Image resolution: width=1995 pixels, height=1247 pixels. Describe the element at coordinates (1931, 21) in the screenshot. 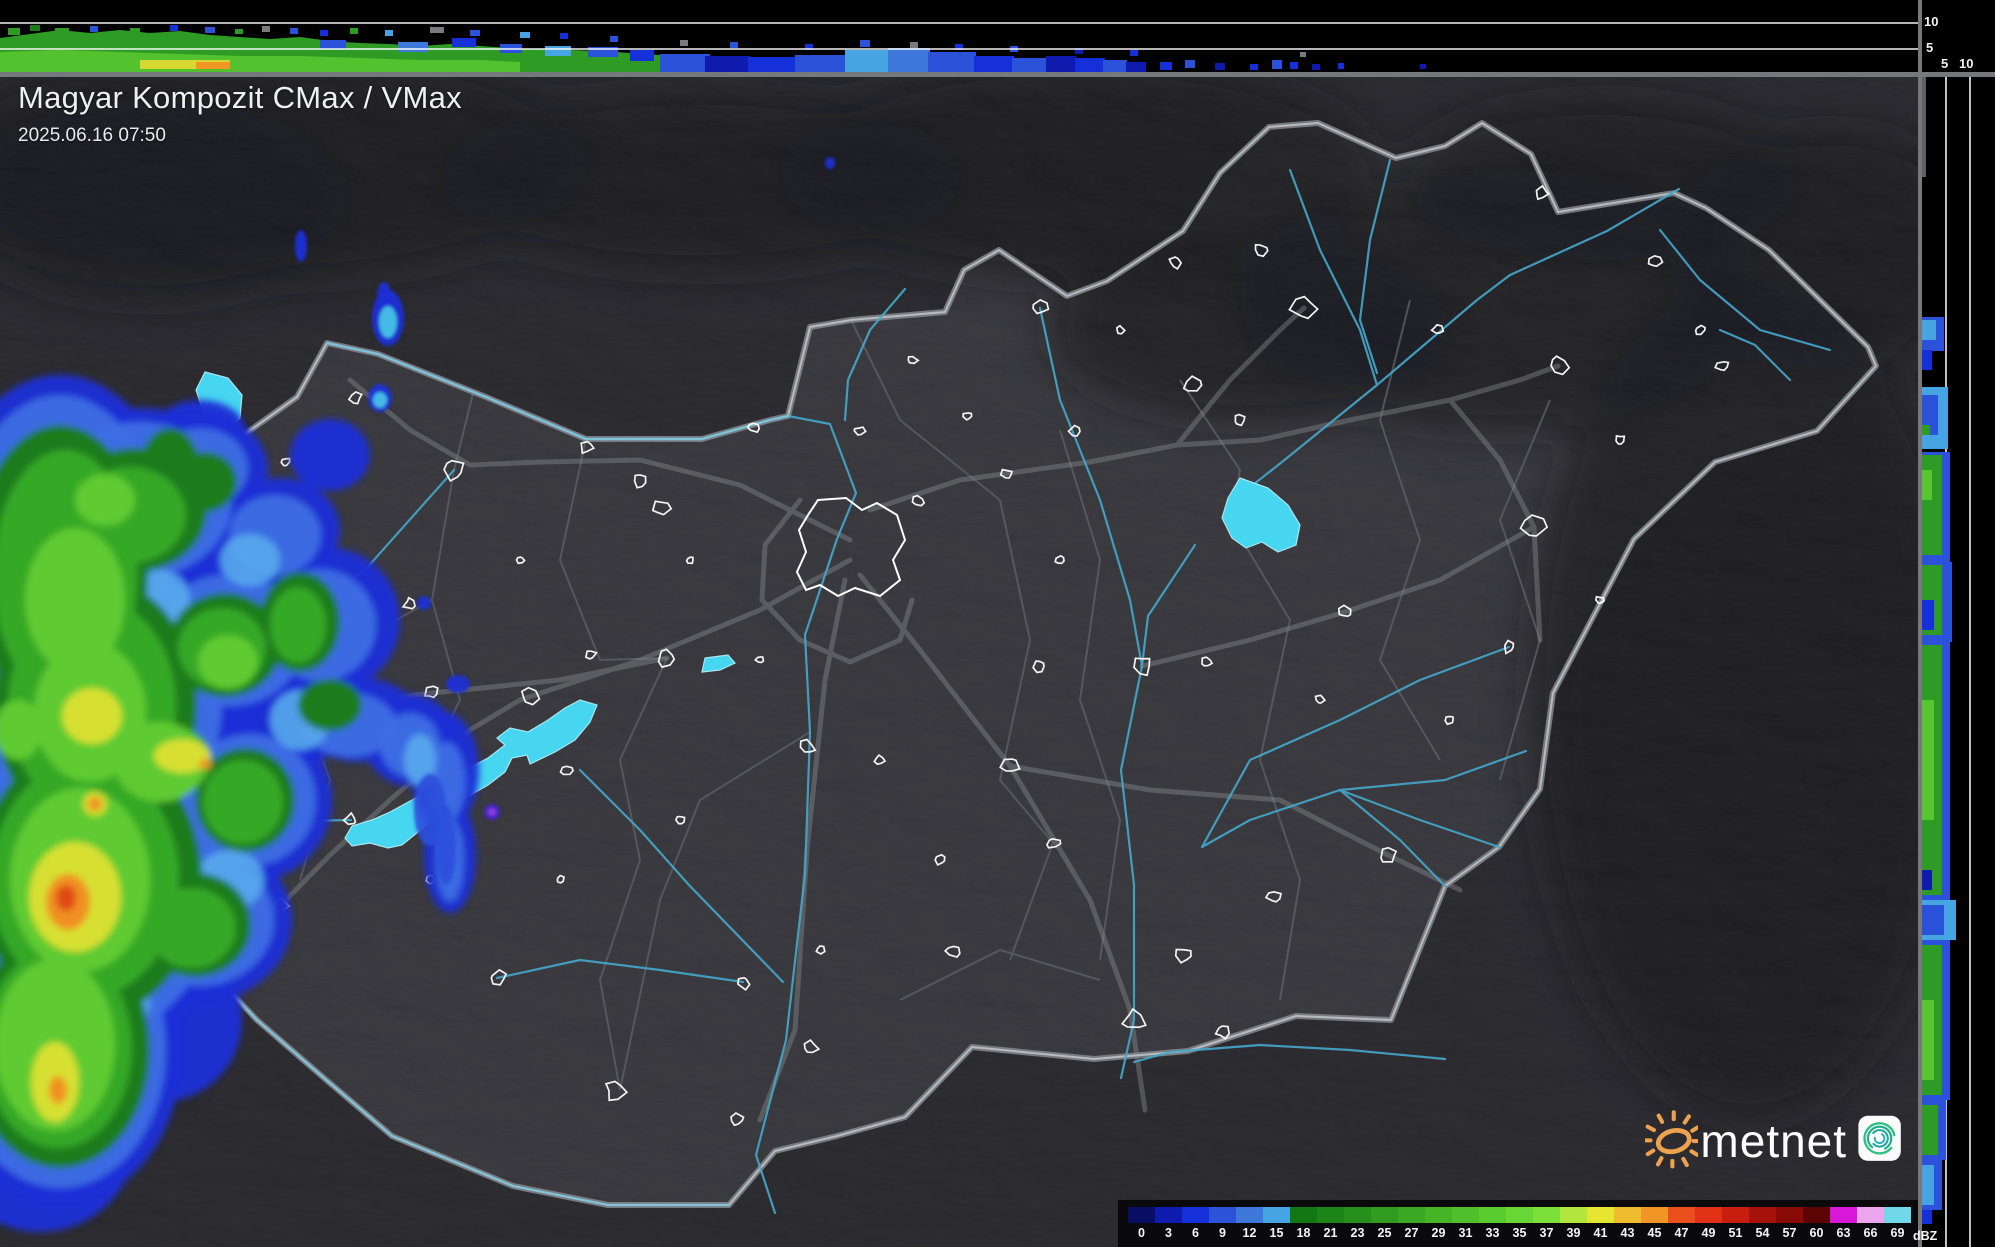

I see `top-strip-axis-label-10: 10` at that location.